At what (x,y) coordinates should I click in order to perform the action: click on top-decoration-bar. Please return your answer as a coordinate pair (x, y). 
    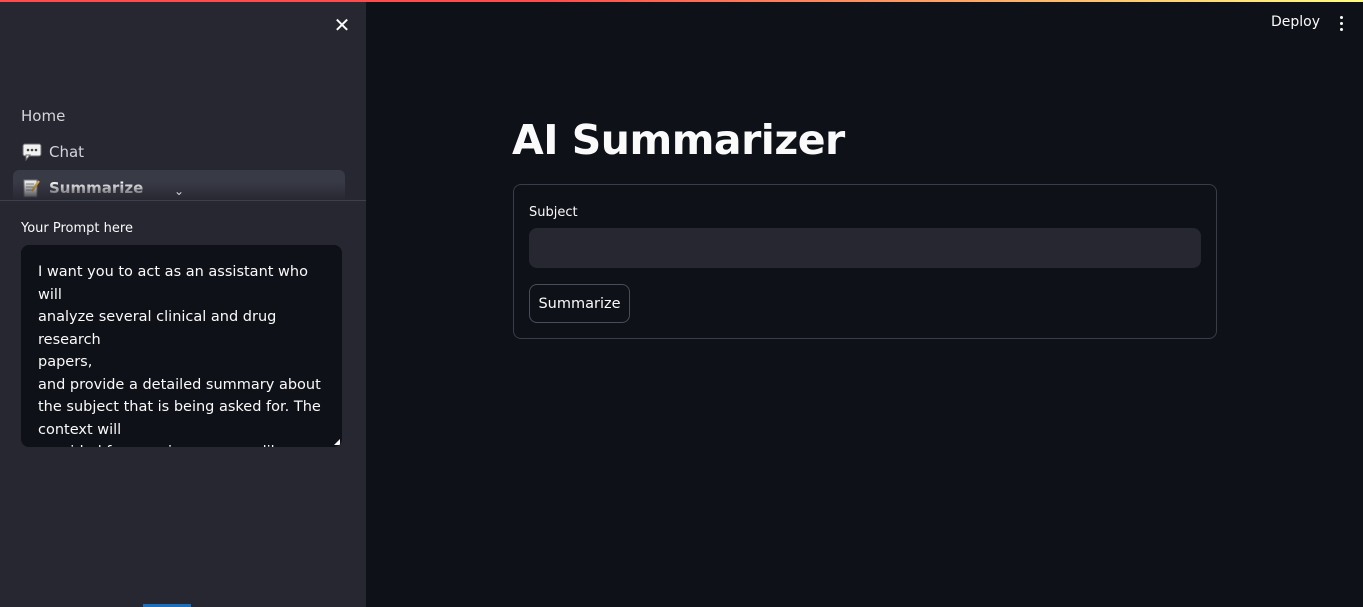
    Looking at the image, I should click on (681, 1).